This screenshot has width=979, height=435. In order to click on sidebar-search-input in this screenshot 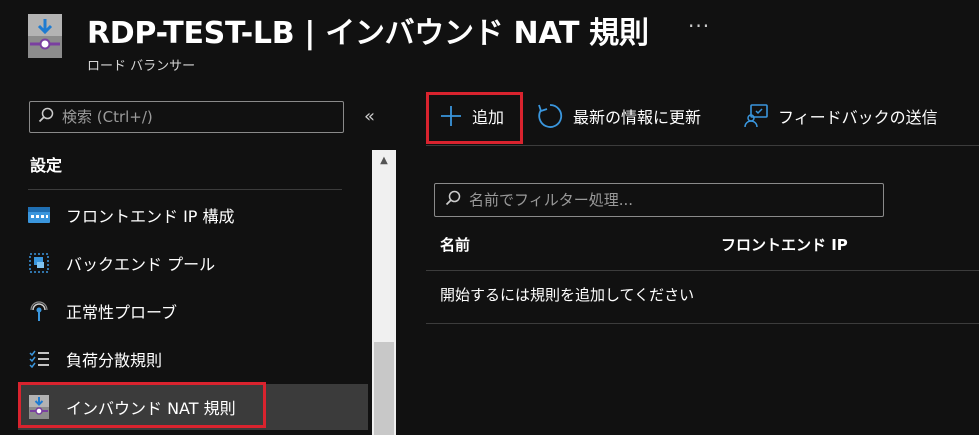, I will do `click(192, 117)`.